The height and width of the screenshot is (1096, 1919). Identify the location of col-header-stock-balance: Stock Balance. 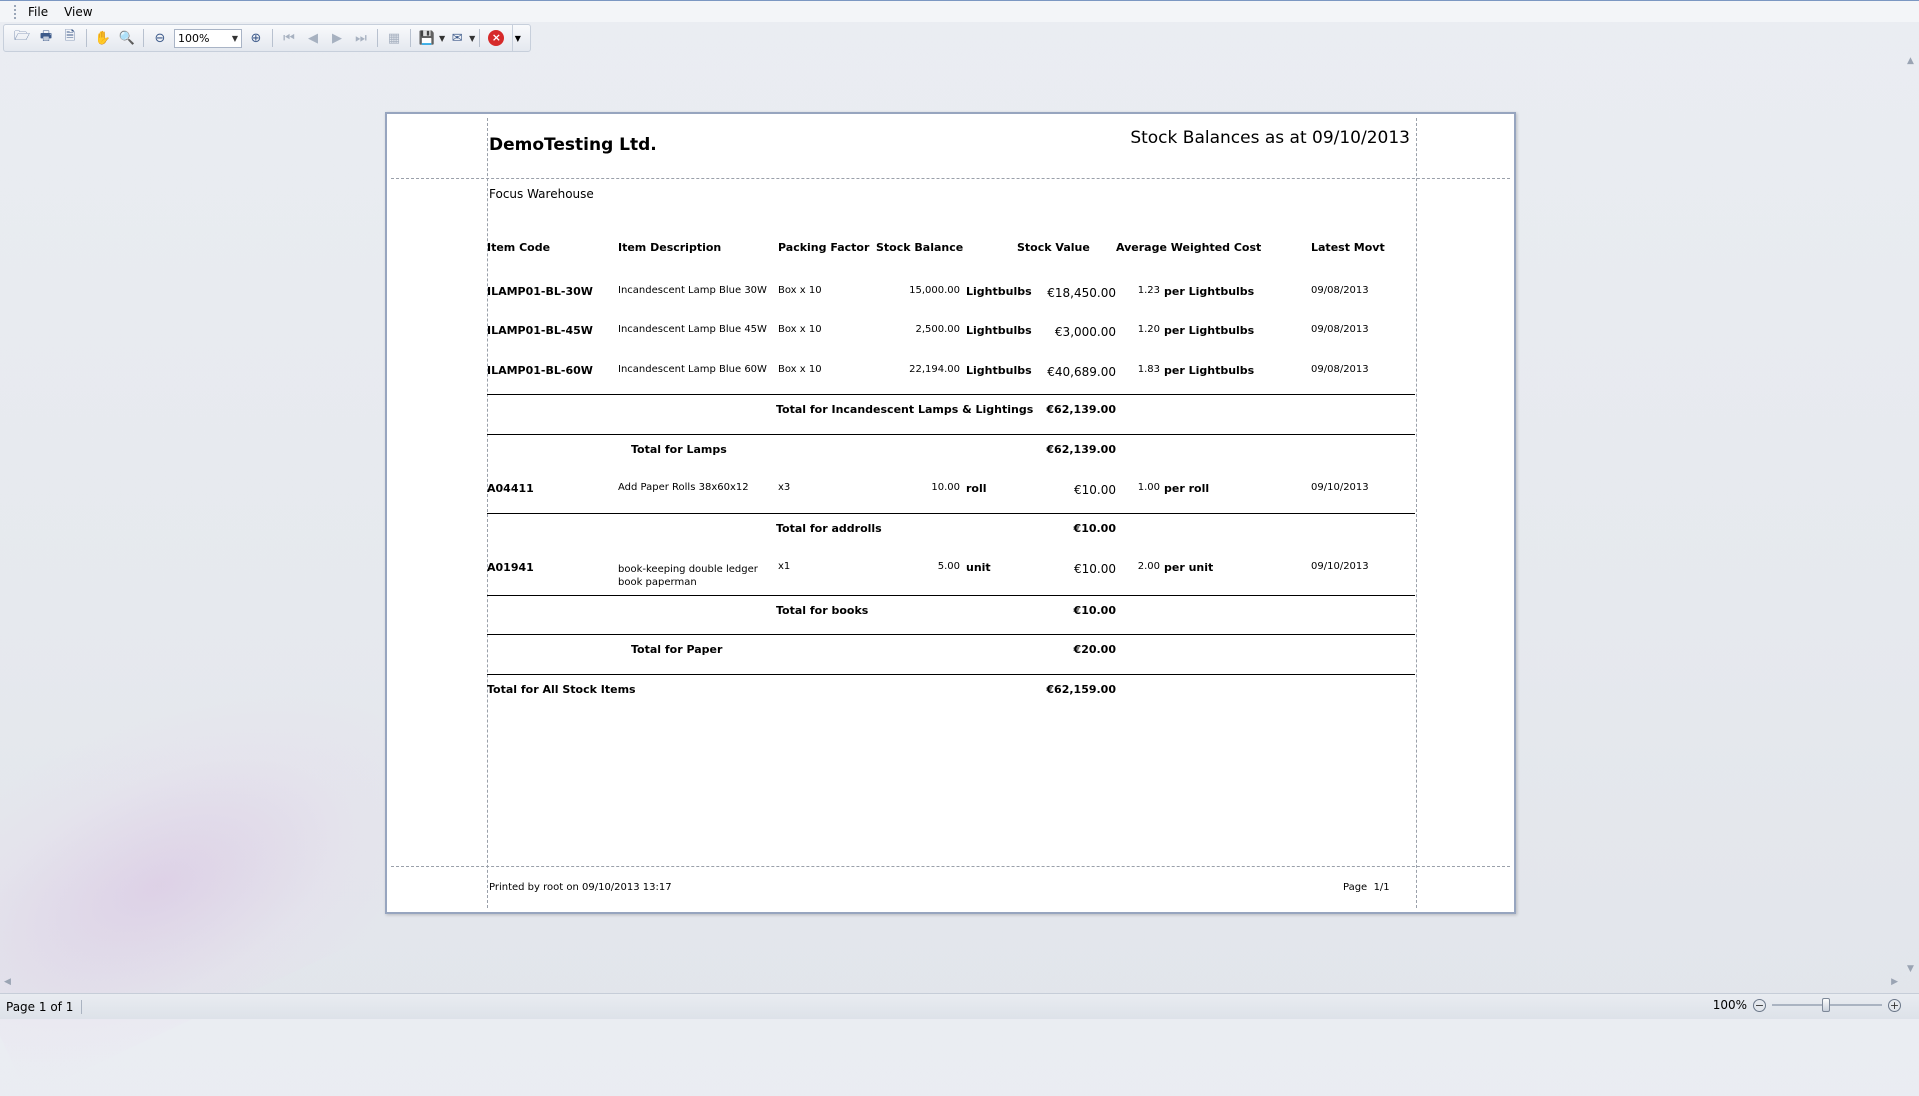
(920, 247).